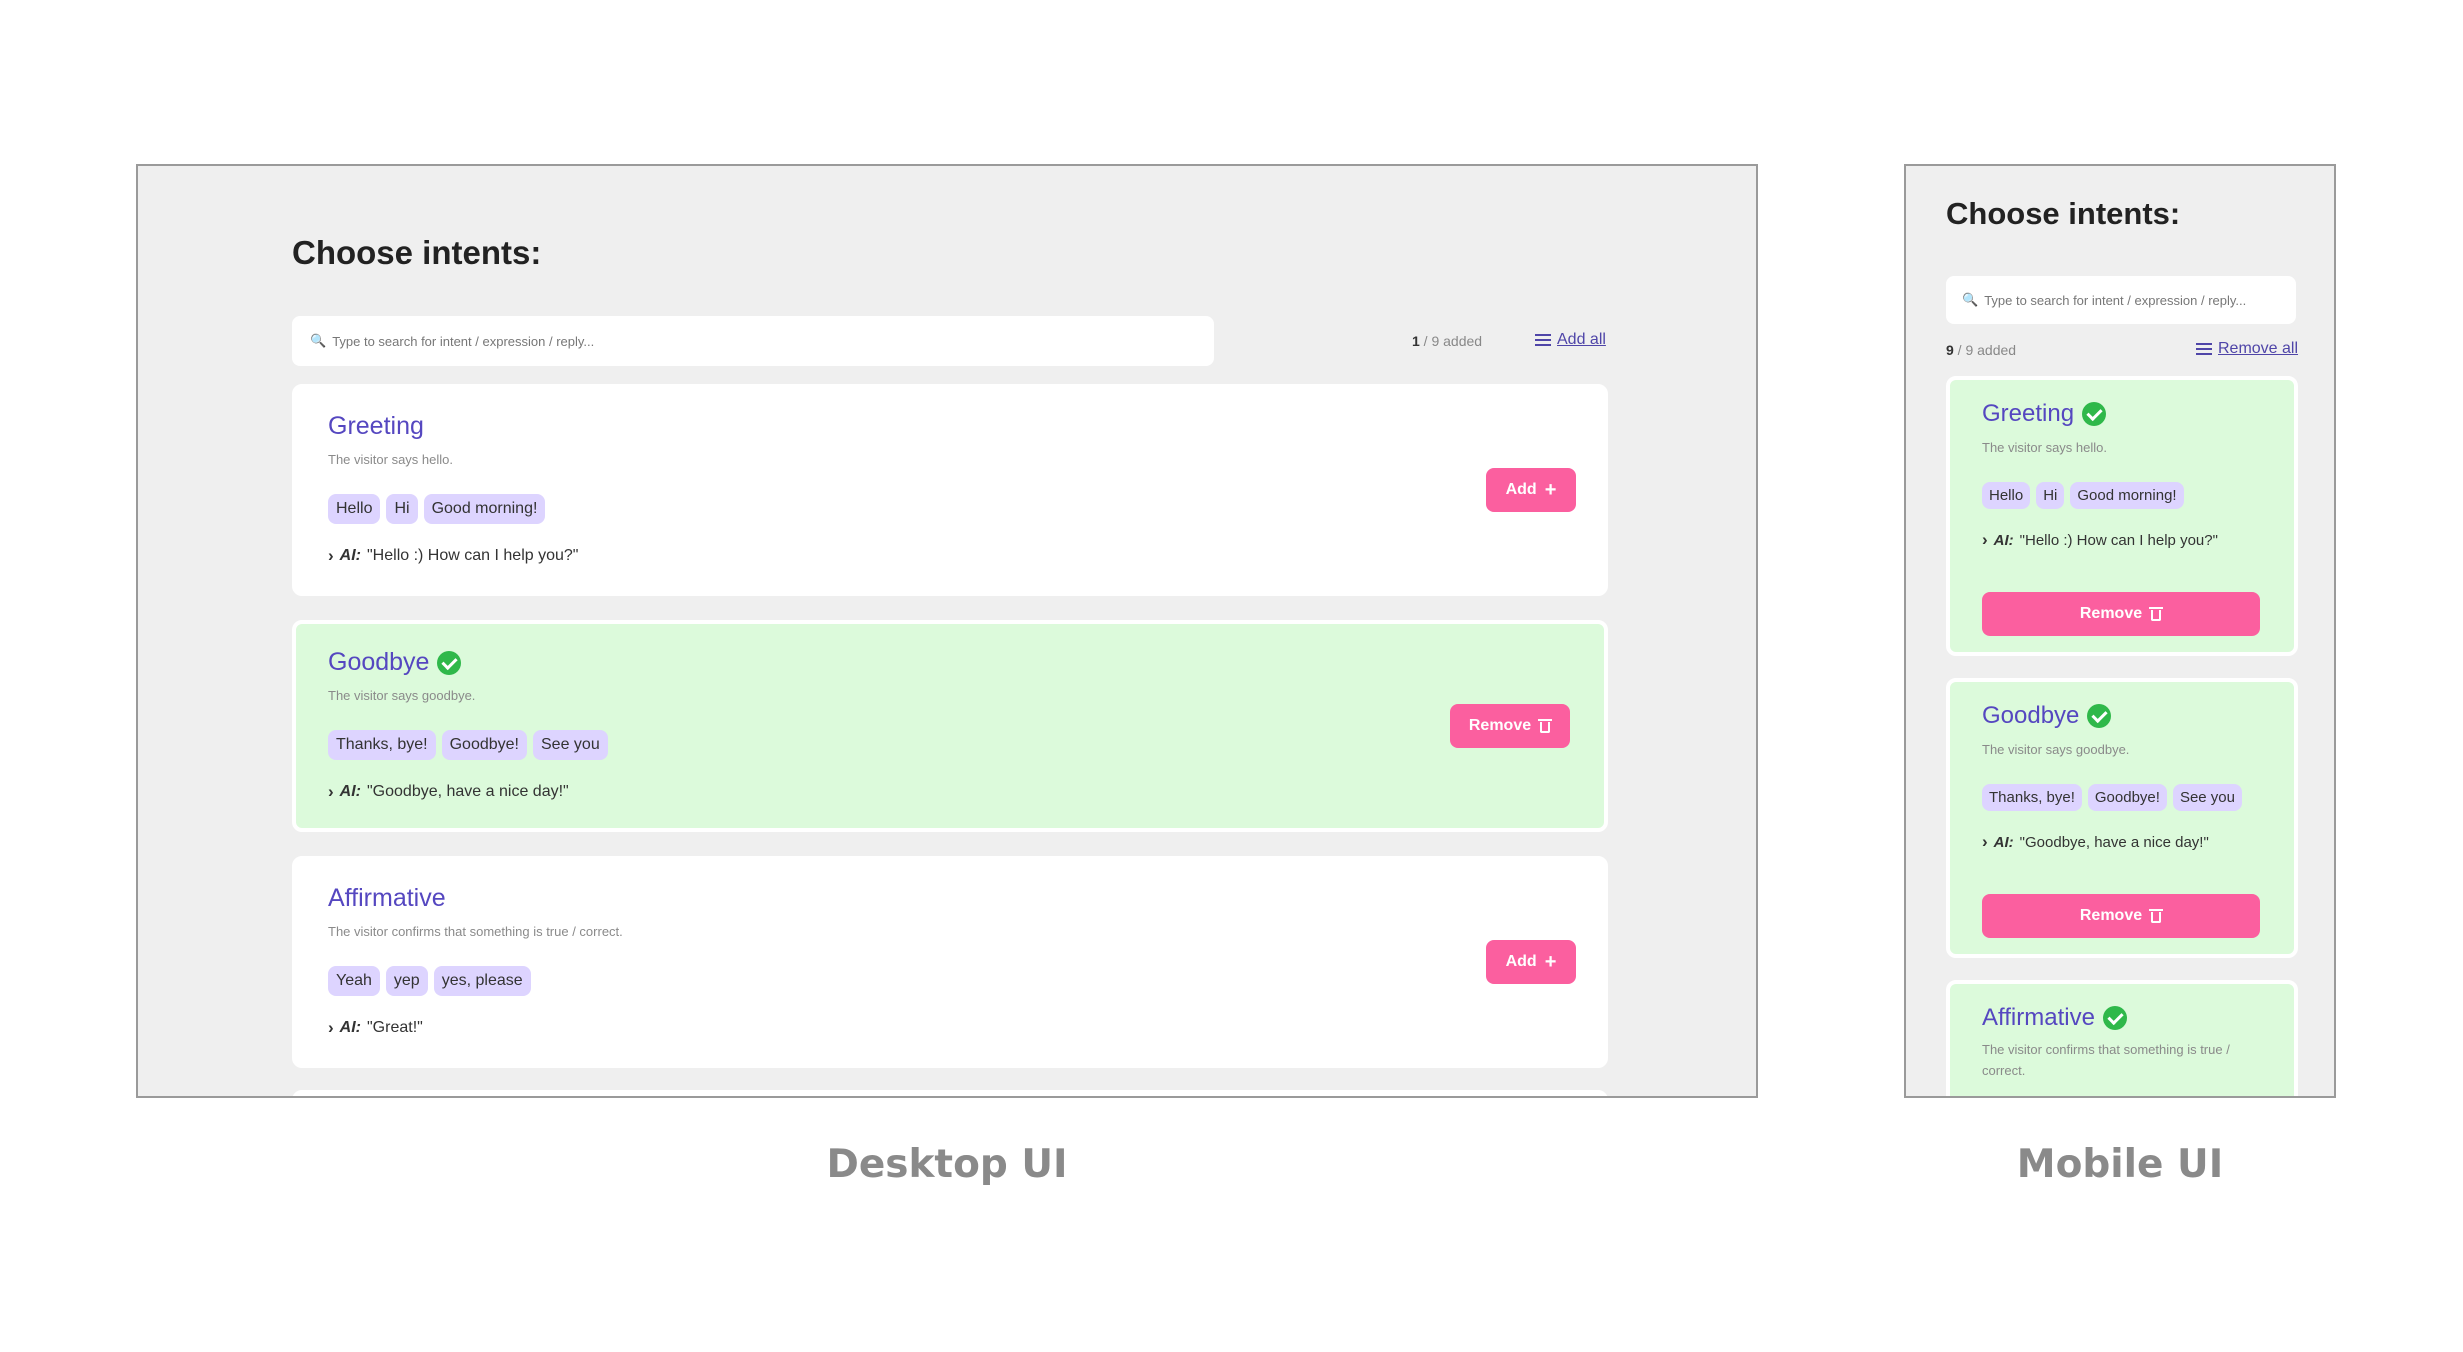 The image size is (2463, 1352). Describe the element at coordinates (950, 1093) in the screenshot. I see `intent-card-partial` at that location.